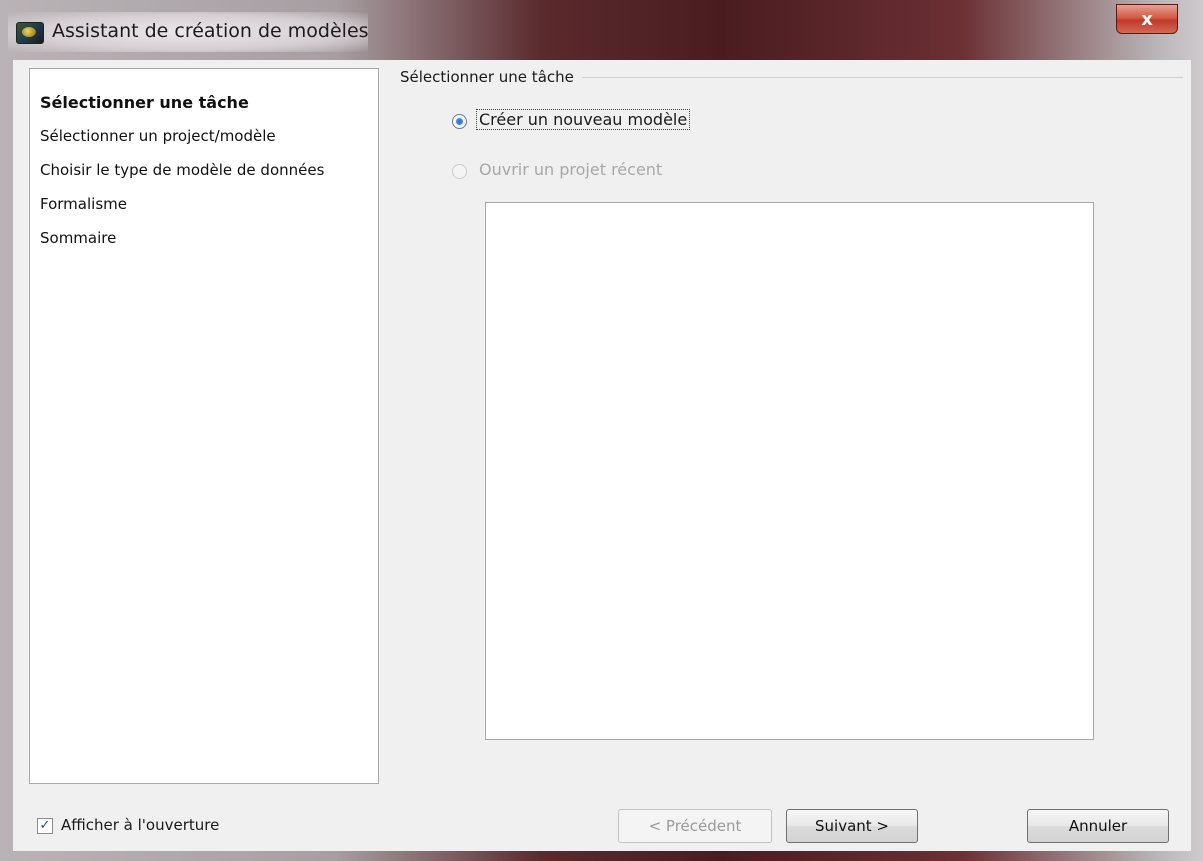 The image size is (1203, 861). What do you see at coordinates (182, 170) in the screenshot?
I see `step-choose-data-model-type: Choisir le type de modèle de données` at bounding box center [182, 170].